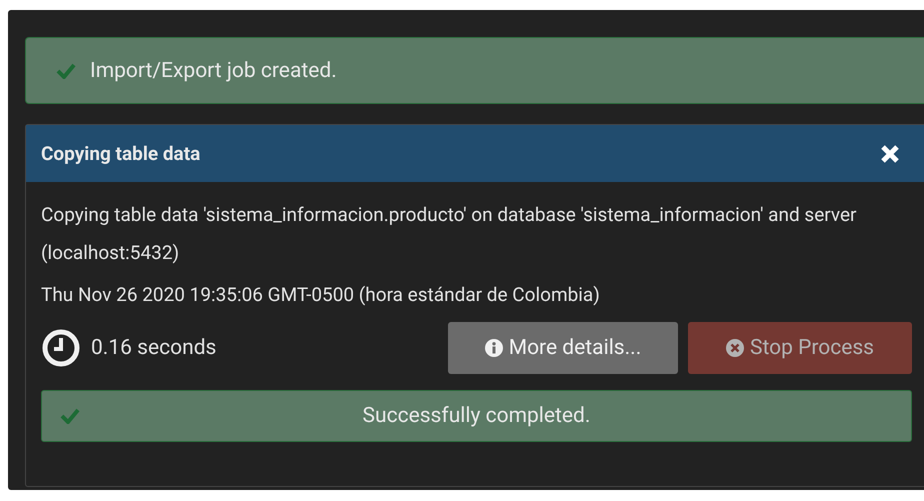  What do you see at coordinates (321, 295) in the screenshot?
I see `timestamp: Thu Nov 26 2020 19:35:06 GMT-0500 (hora estándar de Colombia)` at bounding box center [321, 295].